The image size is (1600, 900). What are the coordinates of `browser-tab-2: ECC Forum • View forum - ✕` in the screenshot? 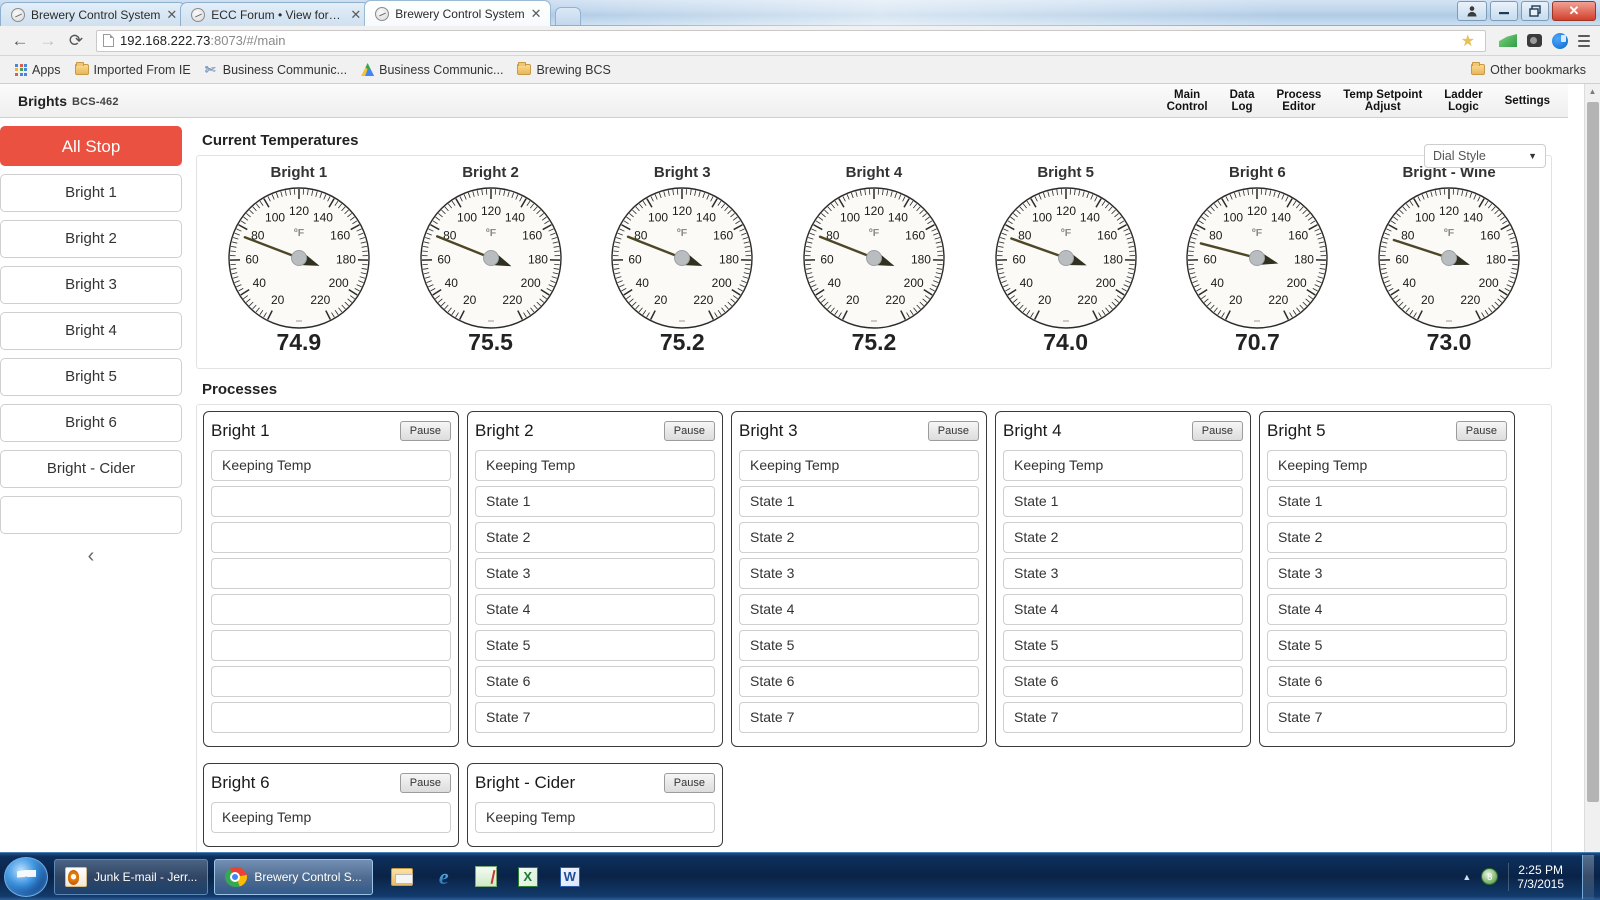 It's located at (275, 14).